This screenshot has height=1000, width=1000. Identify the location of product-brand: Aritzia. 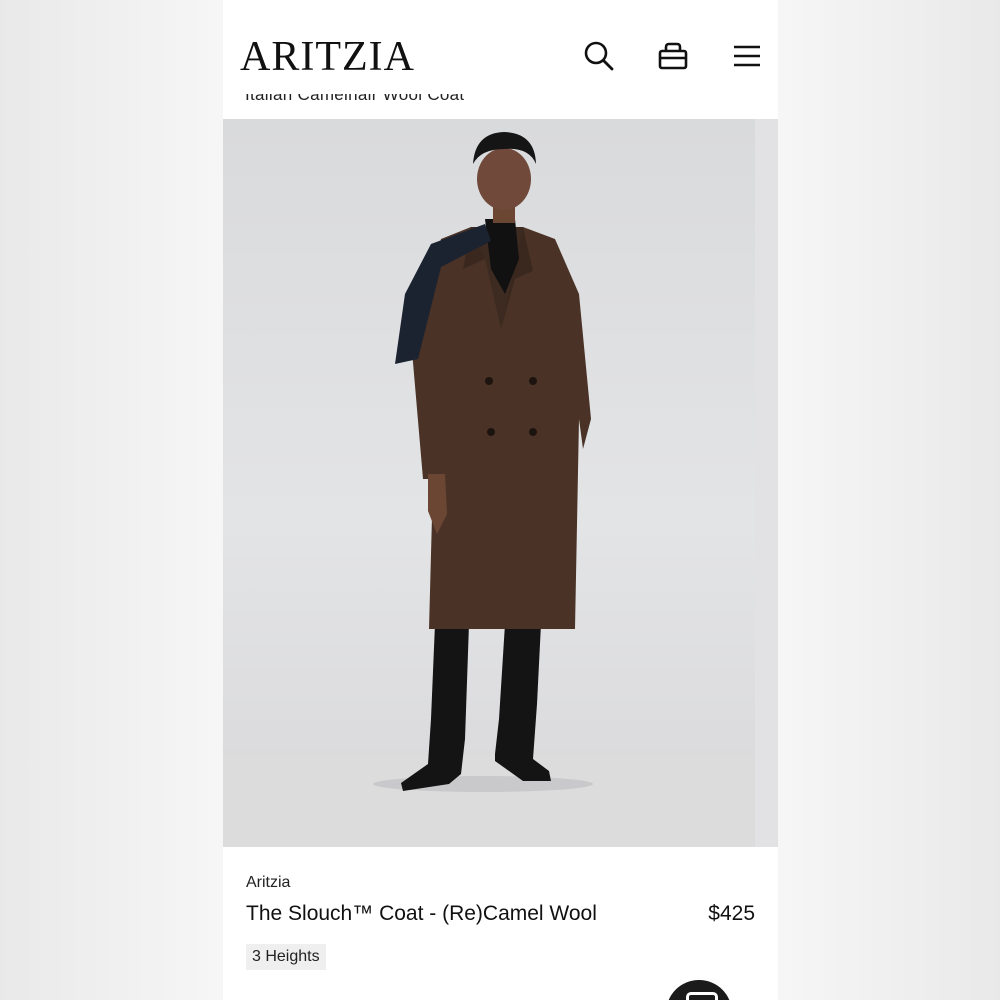
(268, 882).